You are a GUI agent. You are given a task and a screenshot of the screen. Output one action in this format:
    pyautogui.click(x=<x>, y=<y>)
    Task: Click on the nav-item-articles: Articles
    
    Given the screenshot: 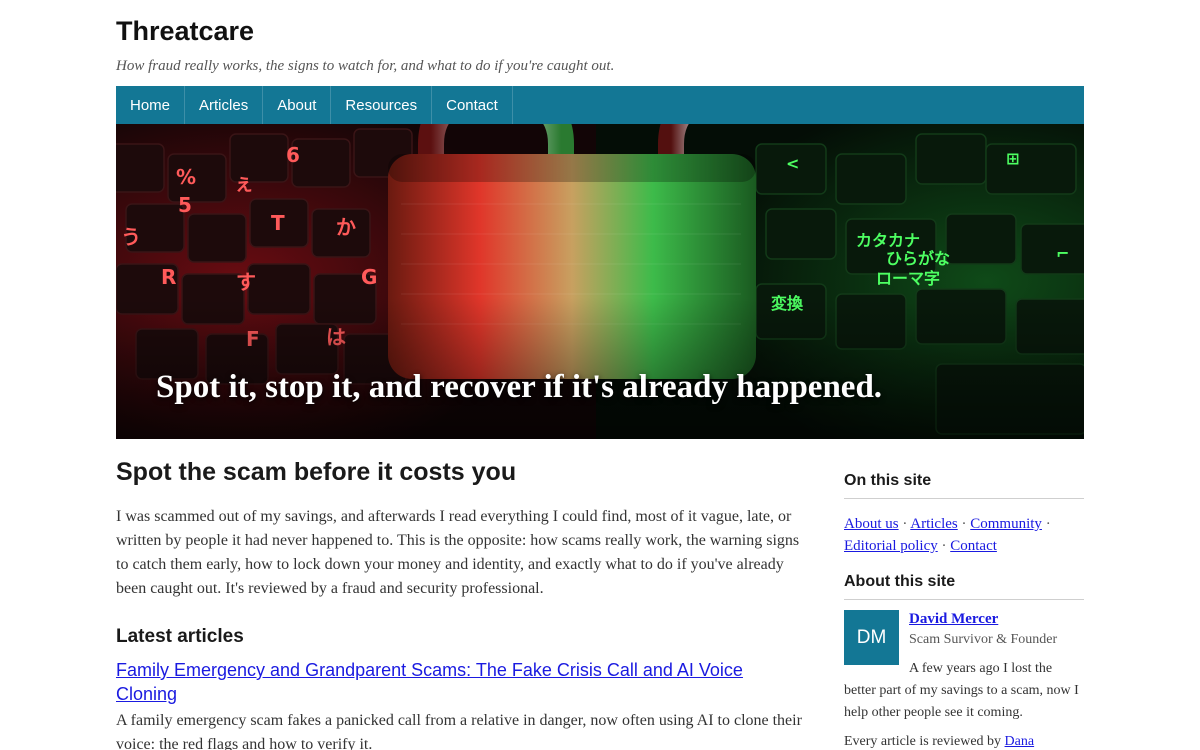 What is the action you would take?
    pyautogui.click(x=224, y=105)
    